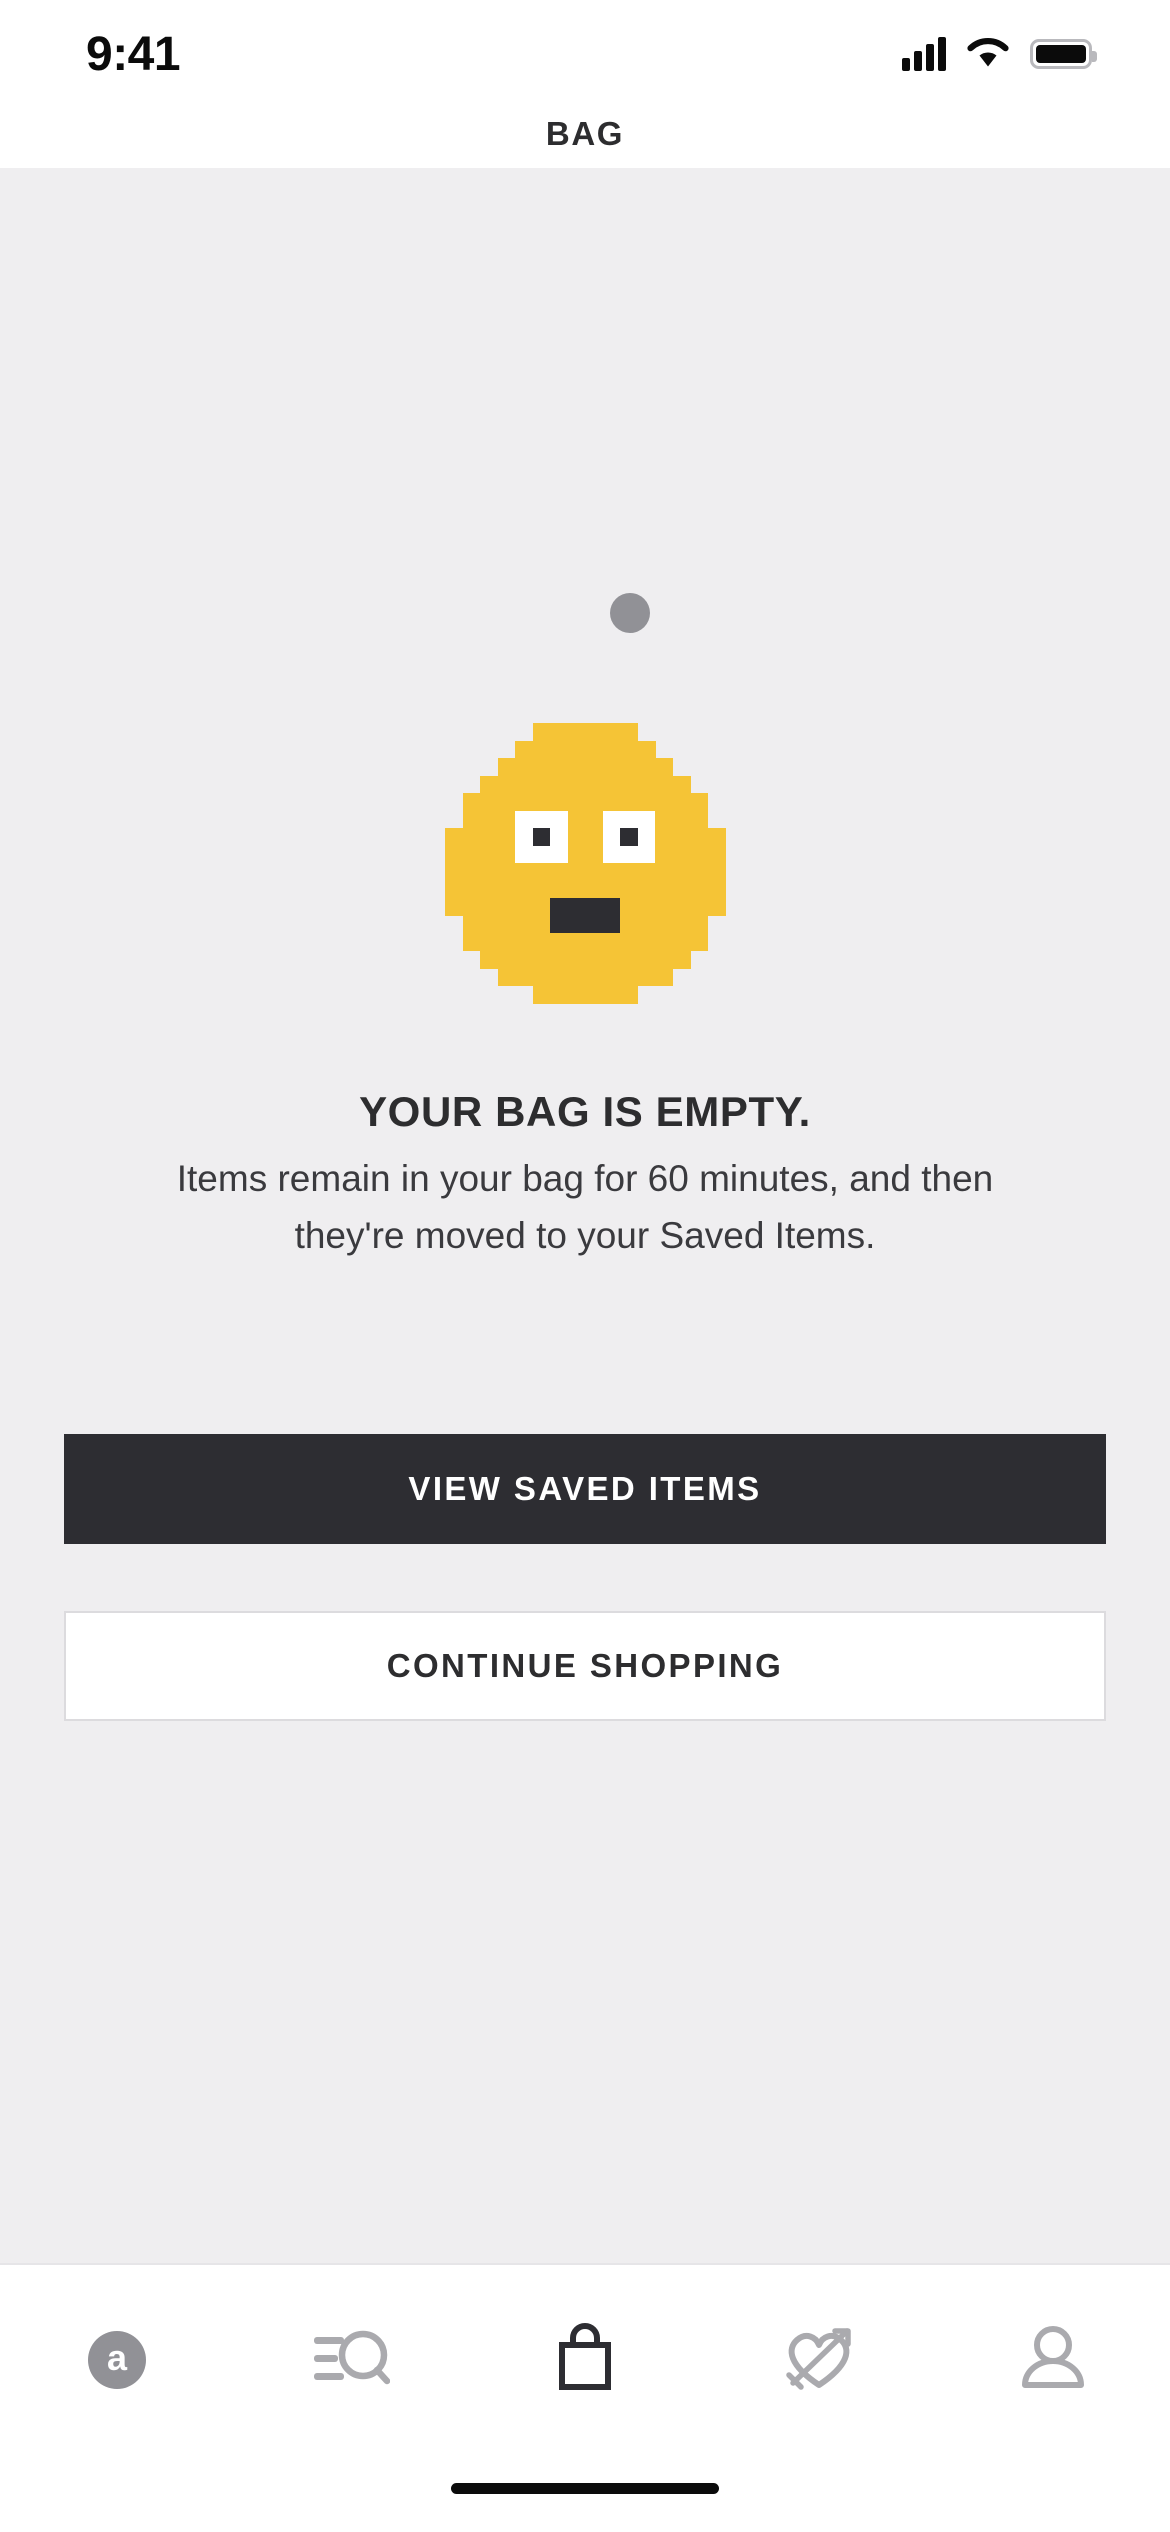 The image size is (1170, 2532). I want to click on bottom-tab-bar: a, so click(585, 2397).